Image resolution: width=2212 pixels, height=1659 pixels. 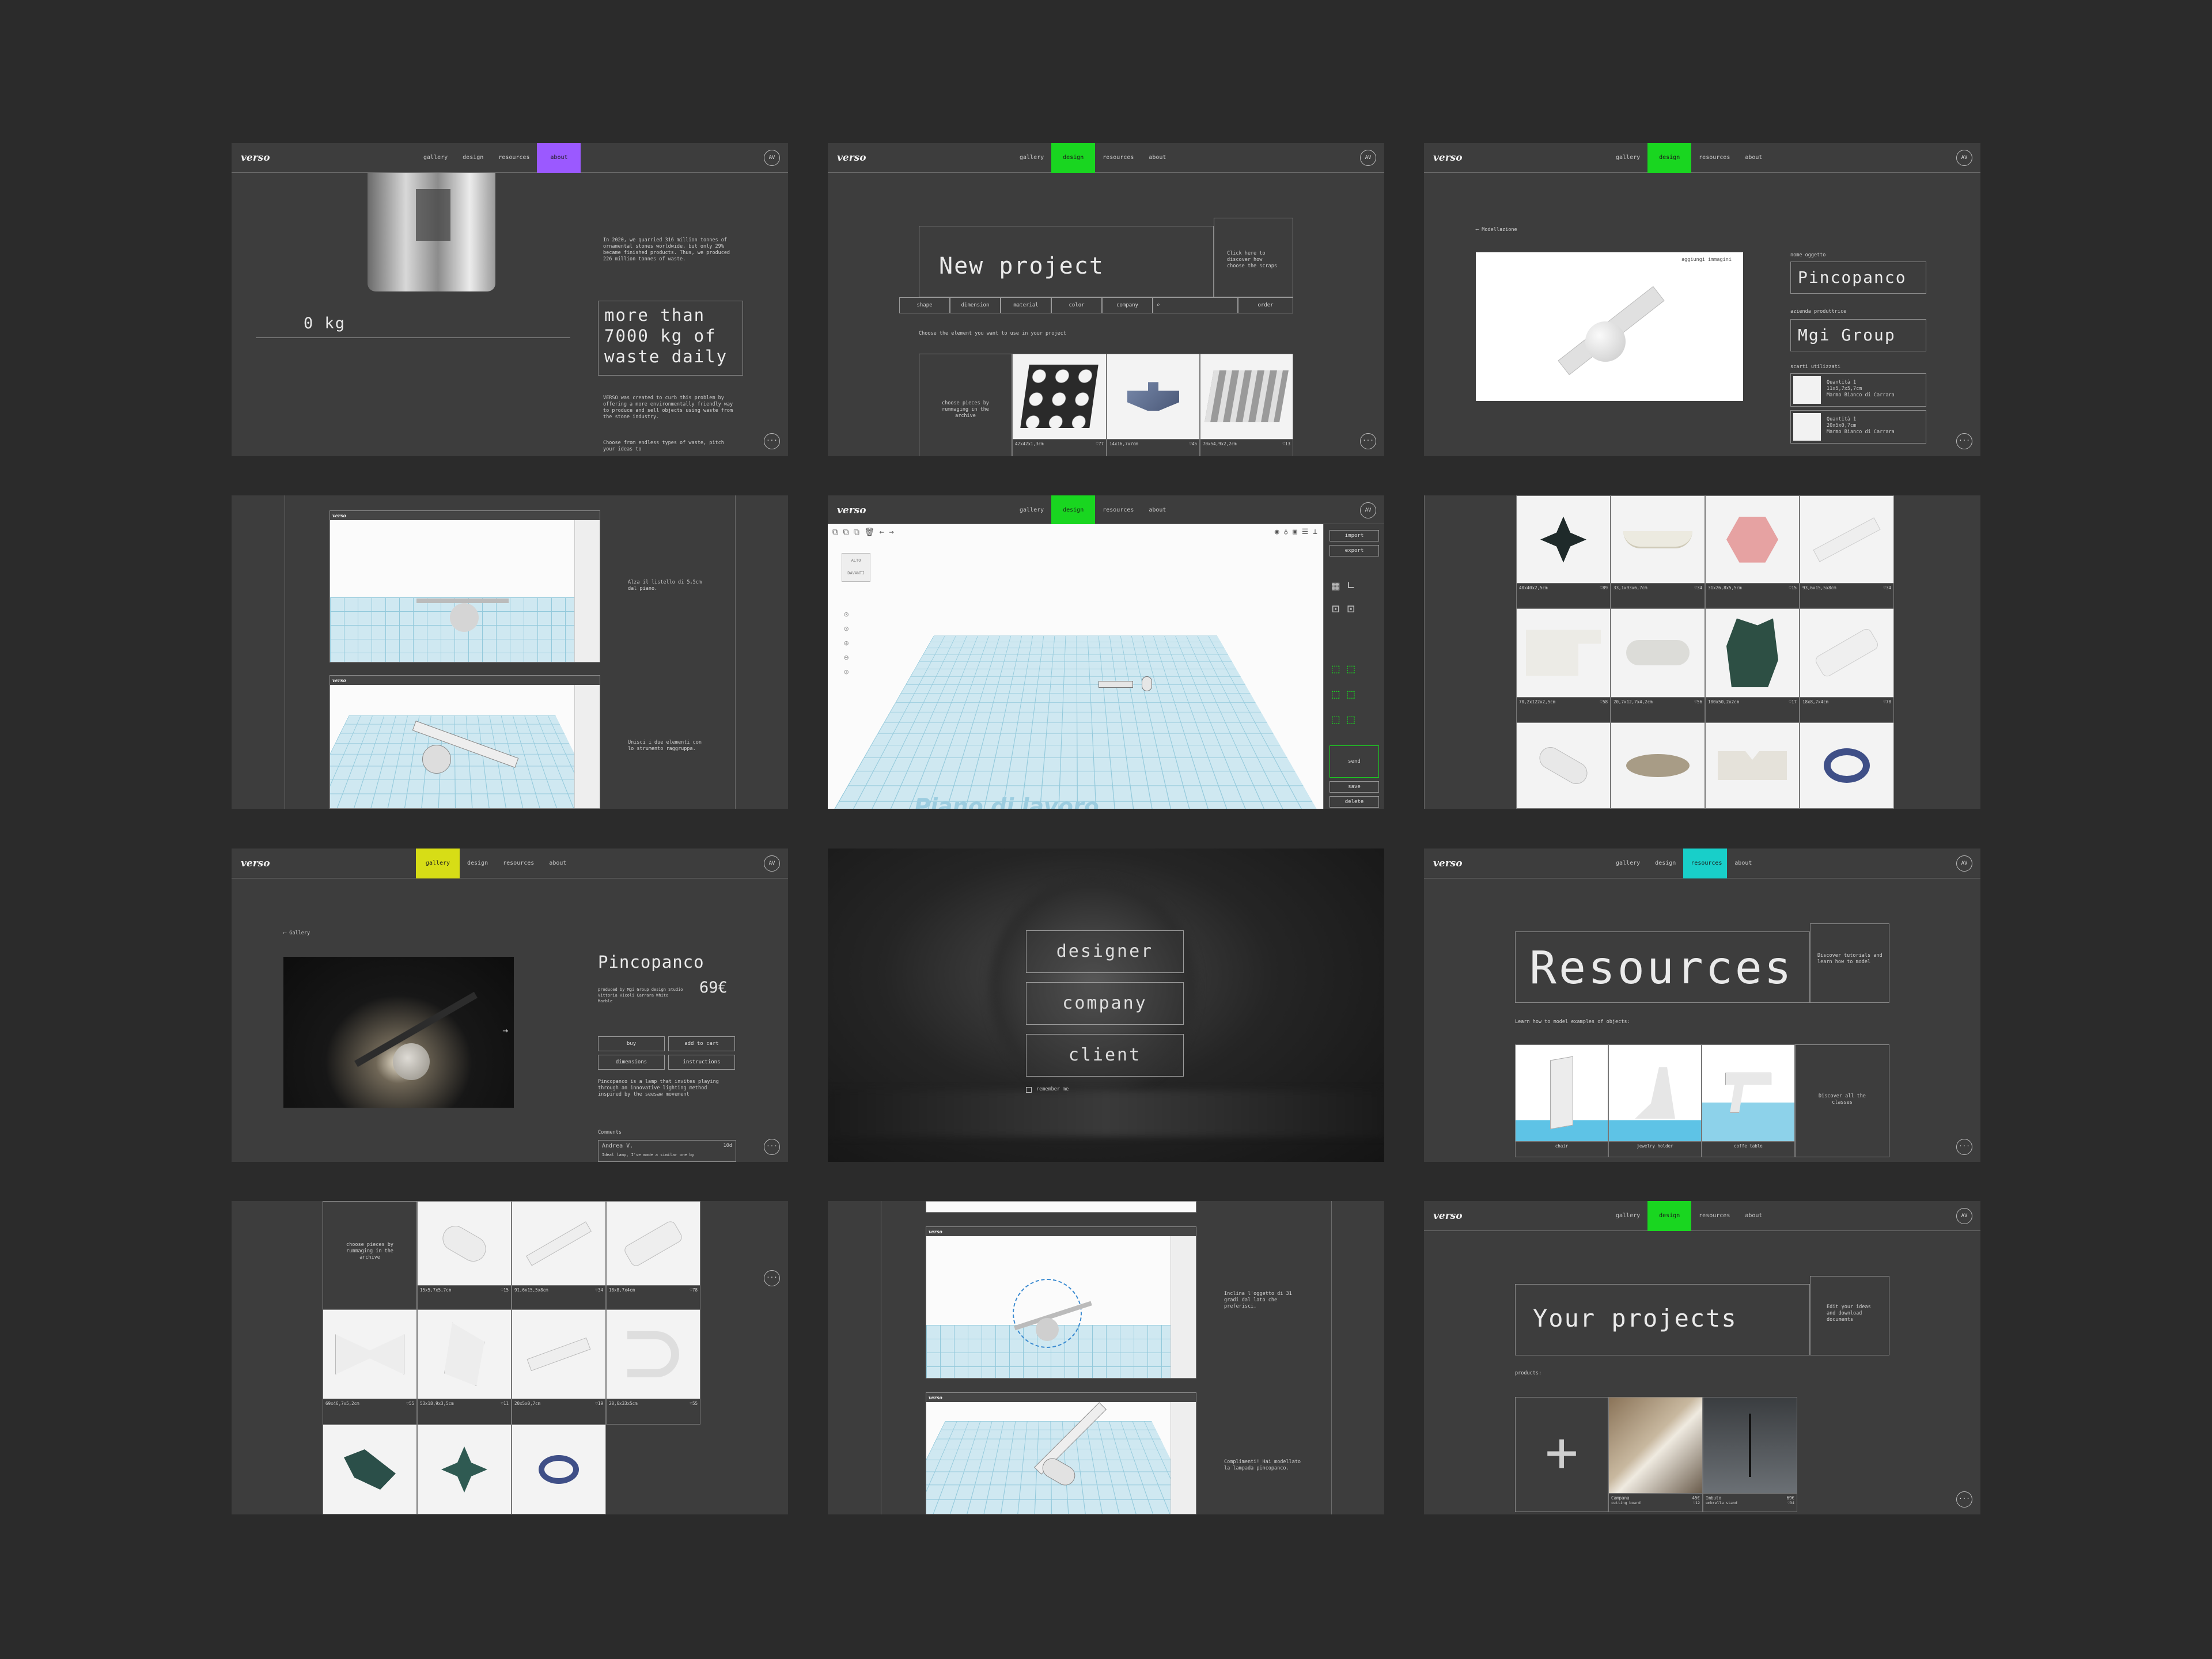 I want to click on resource-card: jewelry holder, so click(x=1655, y=1100).